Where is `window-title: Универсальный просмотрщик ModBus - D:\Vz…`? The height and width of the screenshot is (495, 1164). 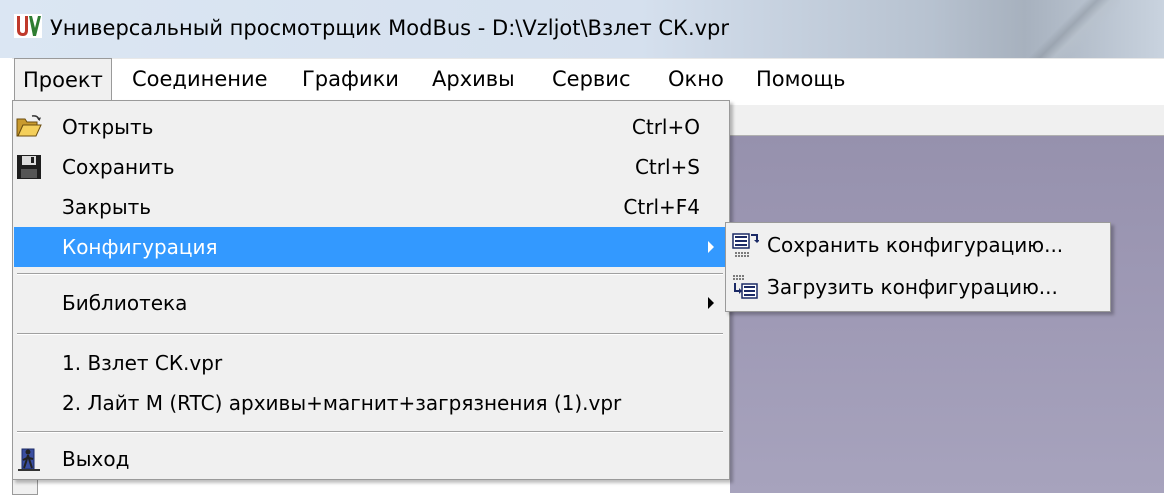
window-title: Универсальный просмотрщик ModBus - D:\Vz… is located at coordinates (390, 28).